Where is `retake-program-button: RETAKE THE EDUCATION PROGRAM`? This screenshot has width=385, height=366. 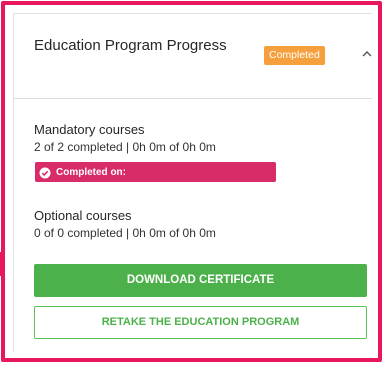 retake-program-button: RETAKE THE EDUCATION PROGRAM is located at coordinates (200, 322).